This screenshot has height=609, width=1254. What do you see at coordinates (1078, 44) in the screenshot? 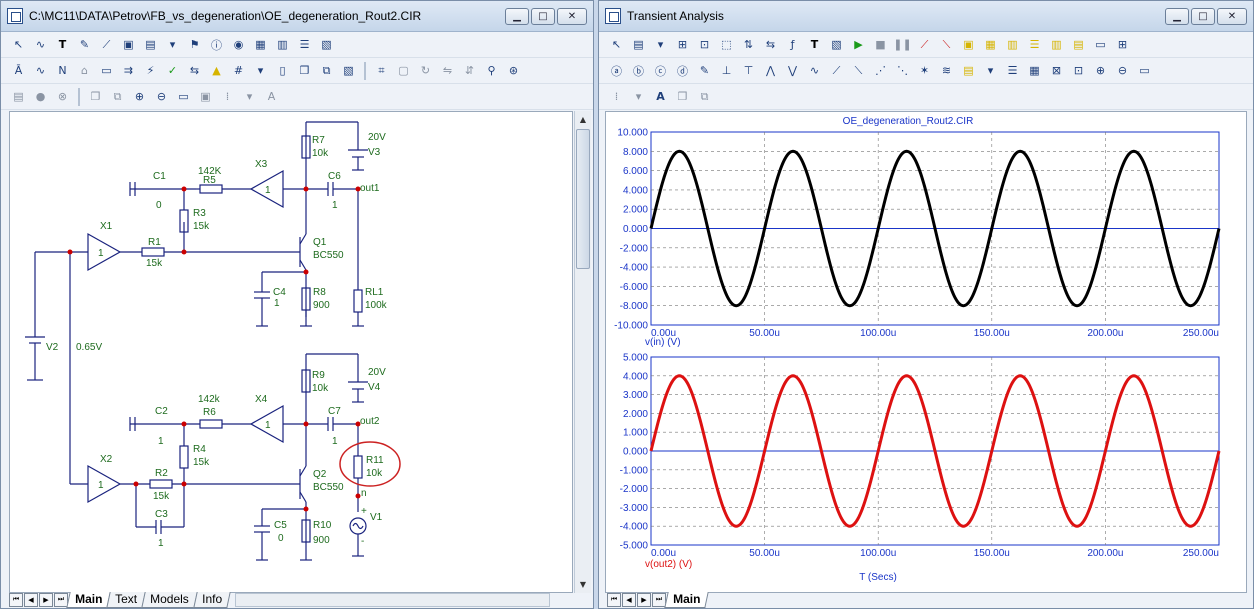
I see `layout-6-icon: ▤` at bounding box center [1078, 44].